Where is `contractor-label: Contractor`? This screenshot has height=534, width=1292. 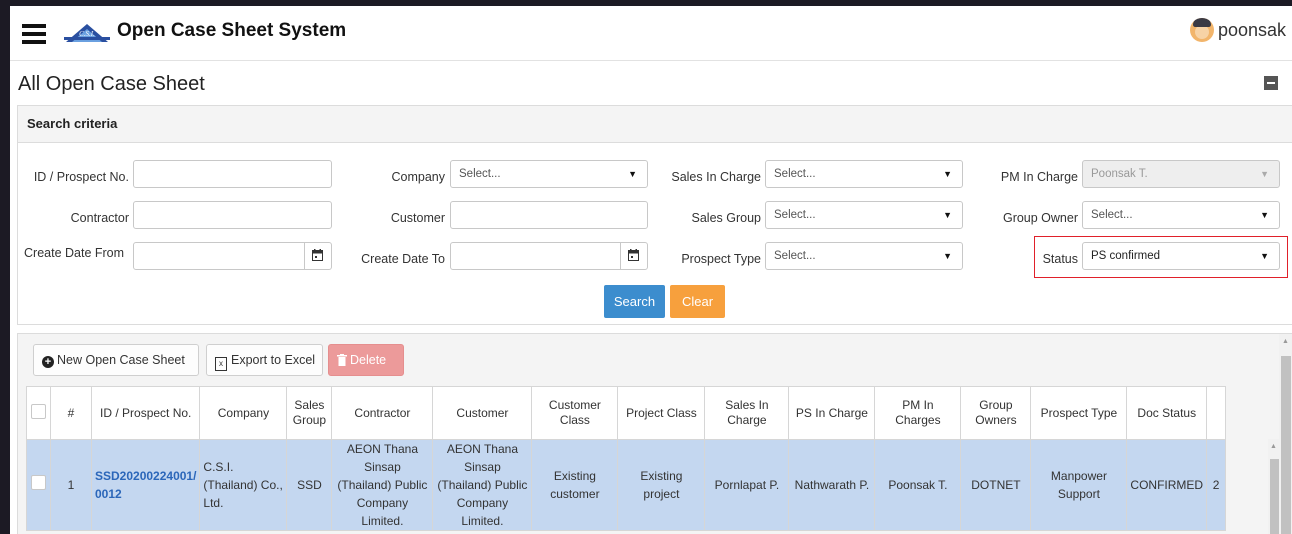 contractor-label: Contractor is located at coordinates (99, 218).